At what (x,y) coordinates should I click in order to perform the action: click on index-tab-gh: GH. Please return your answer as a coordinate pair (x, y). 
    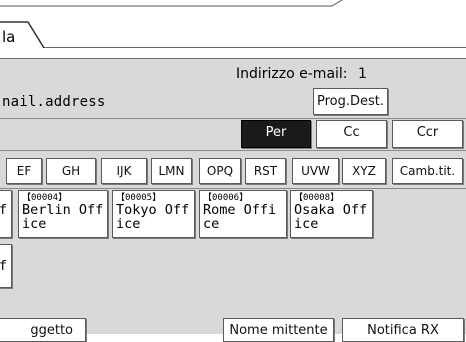
    Looking at the image, I should click on (71, 171).